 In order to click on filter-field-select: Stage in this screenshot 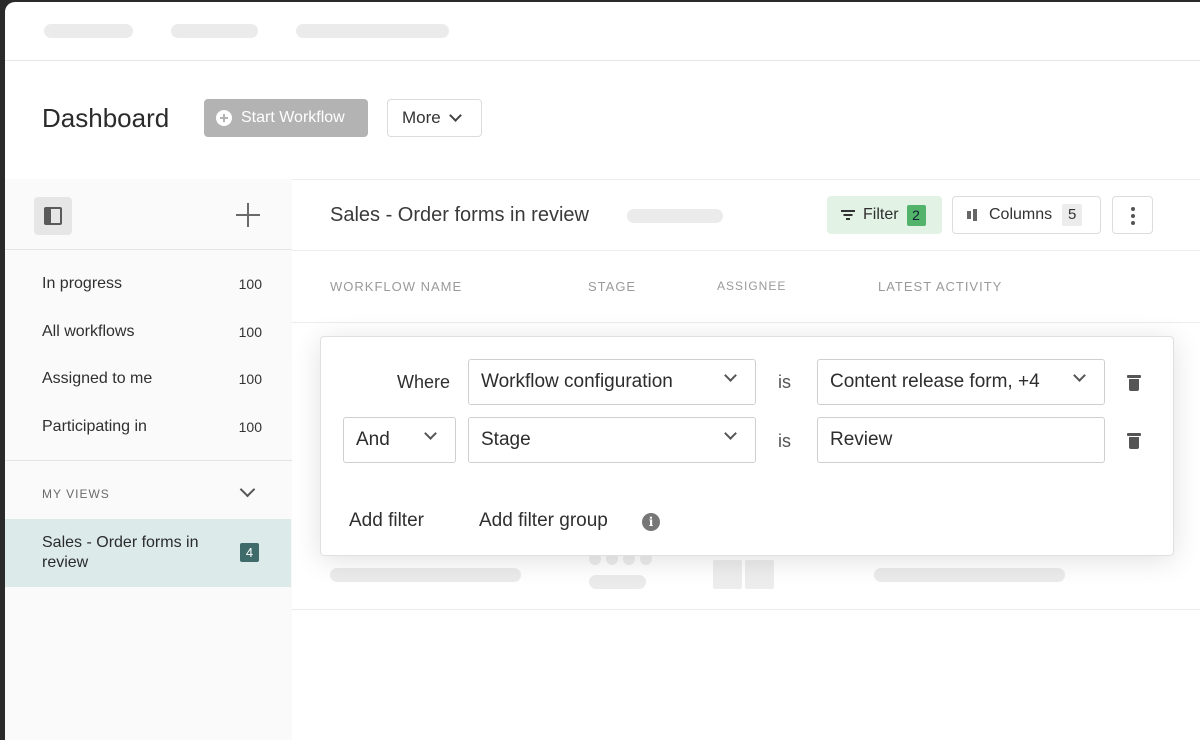, I will do `click(612, 440)`.